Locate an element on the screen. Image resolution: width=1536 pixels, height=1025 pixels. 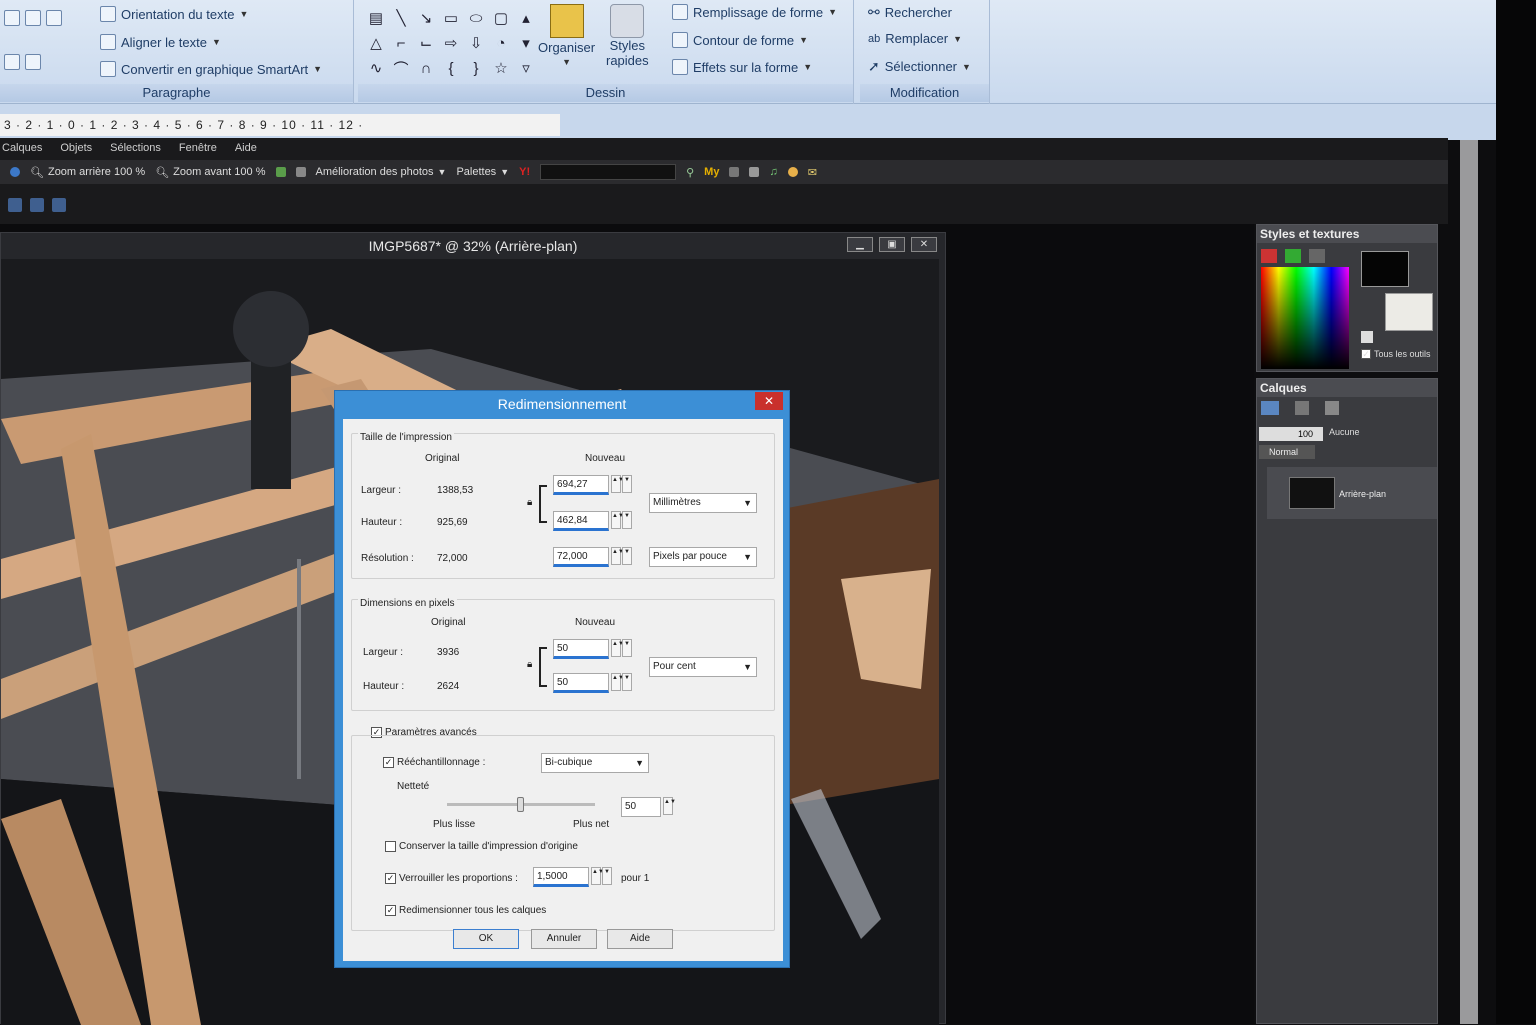
text-orientation-button: Orientation du texte ▼ is located at coordinates (174, 14).